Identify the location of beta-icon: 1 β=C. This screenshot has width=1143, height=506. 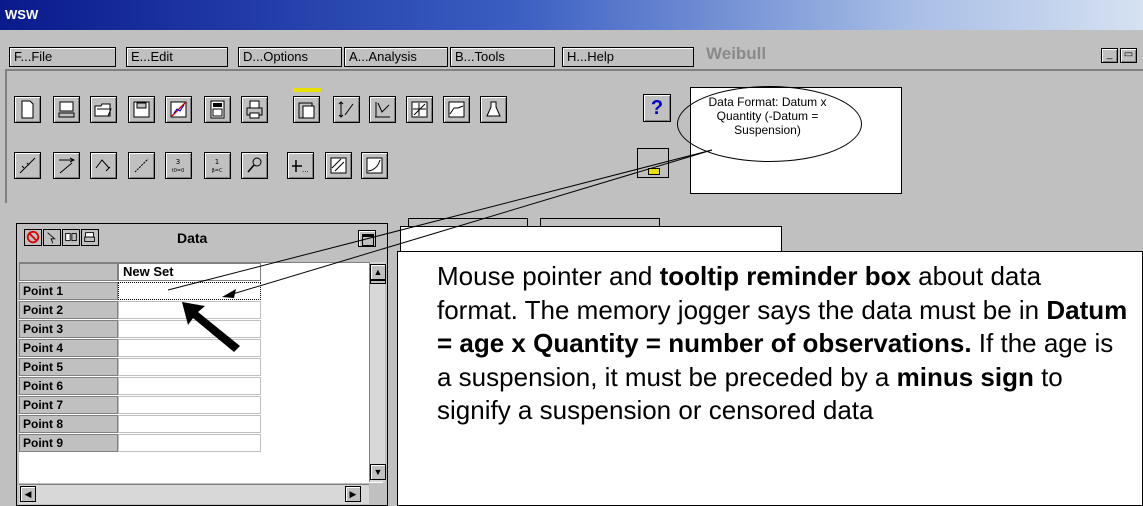
(217, 165).